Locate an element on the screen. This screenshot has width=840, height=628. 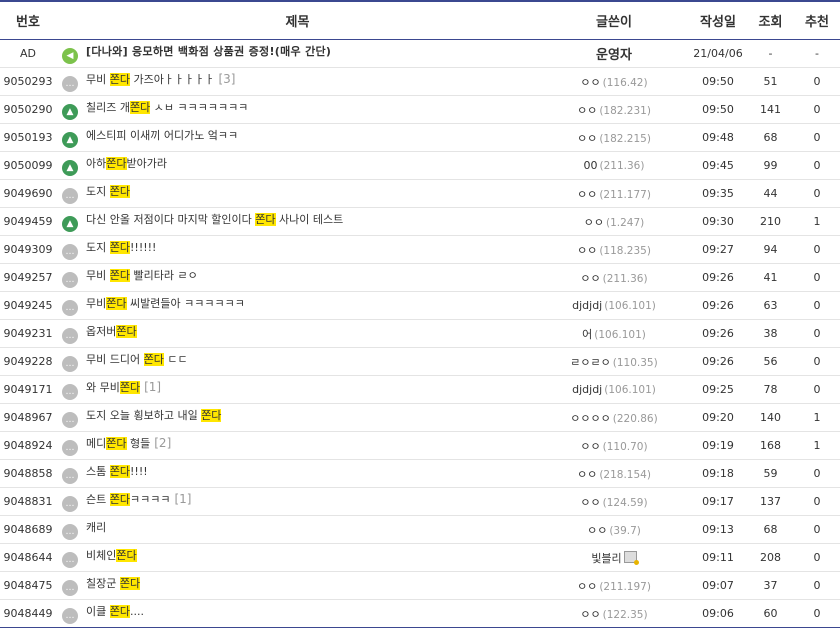
post-title: 무비쫀다 씨발련들아 ㅋㅋㅋㅋㅋㅋ is located at coordinates (165, 303).